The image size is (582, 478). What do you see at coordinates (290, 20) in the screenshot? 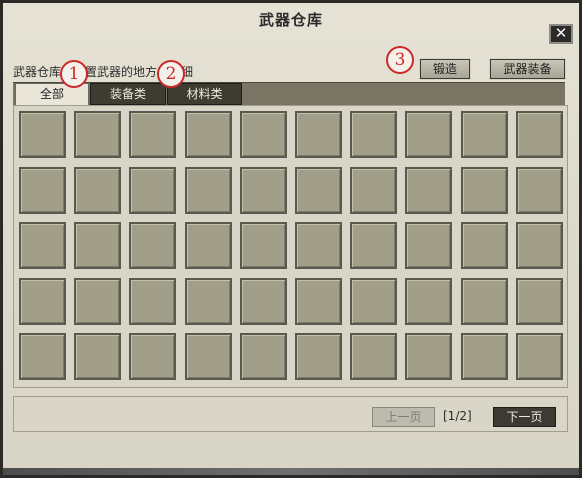
I see `window-title: 武器仓库` at bounding box center [290, 20].